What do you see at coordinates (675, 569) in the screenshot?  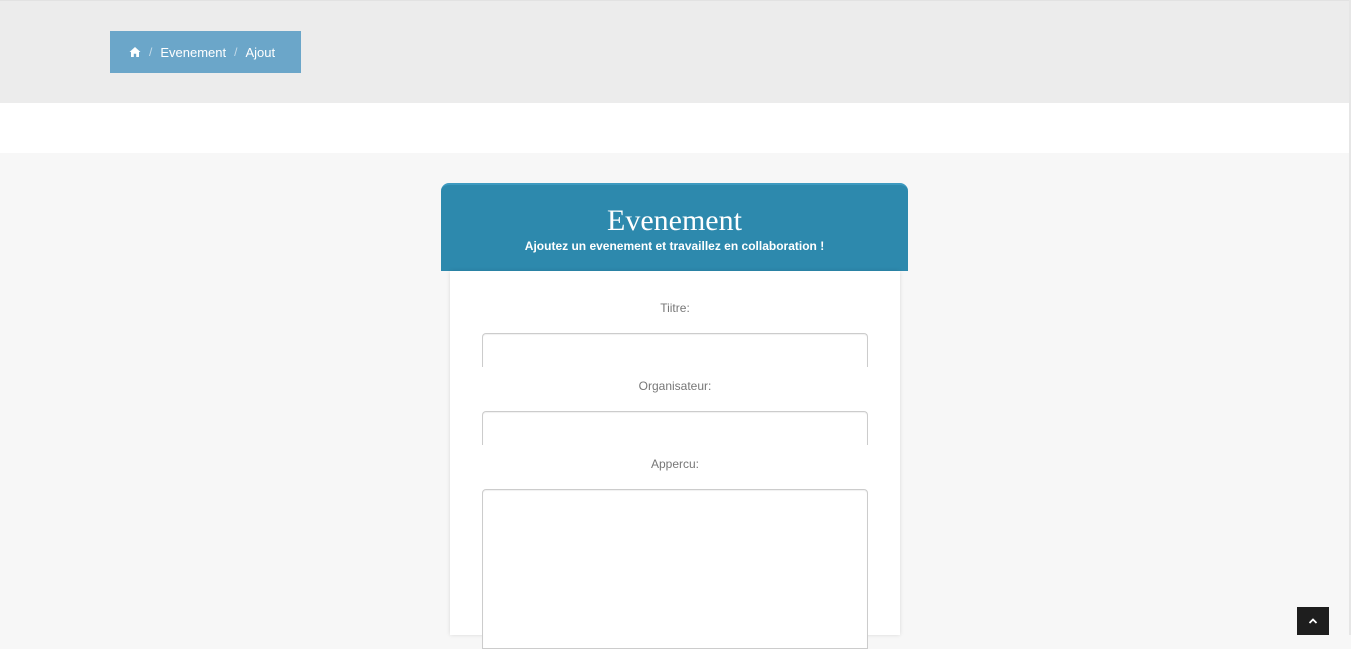 I see `appercu-textarea` at bounding box center [675, 569].